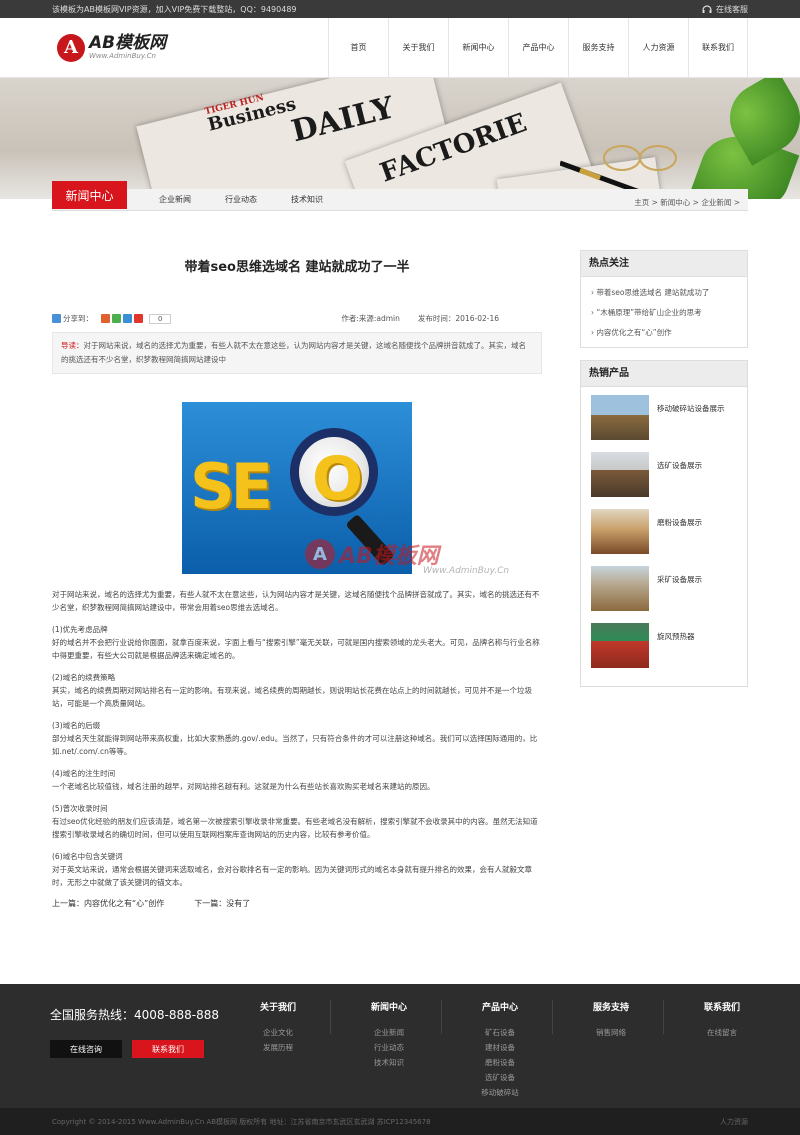 The width and height of the screenshot is (800, 1135). What do you see at coordinates (174, 9) in the screenshot?
I see `top-notice: 该模板为AB模板网VIP资源，加入VIP免费下载整站，QQ：9490489` at bounding box center [174, 9].